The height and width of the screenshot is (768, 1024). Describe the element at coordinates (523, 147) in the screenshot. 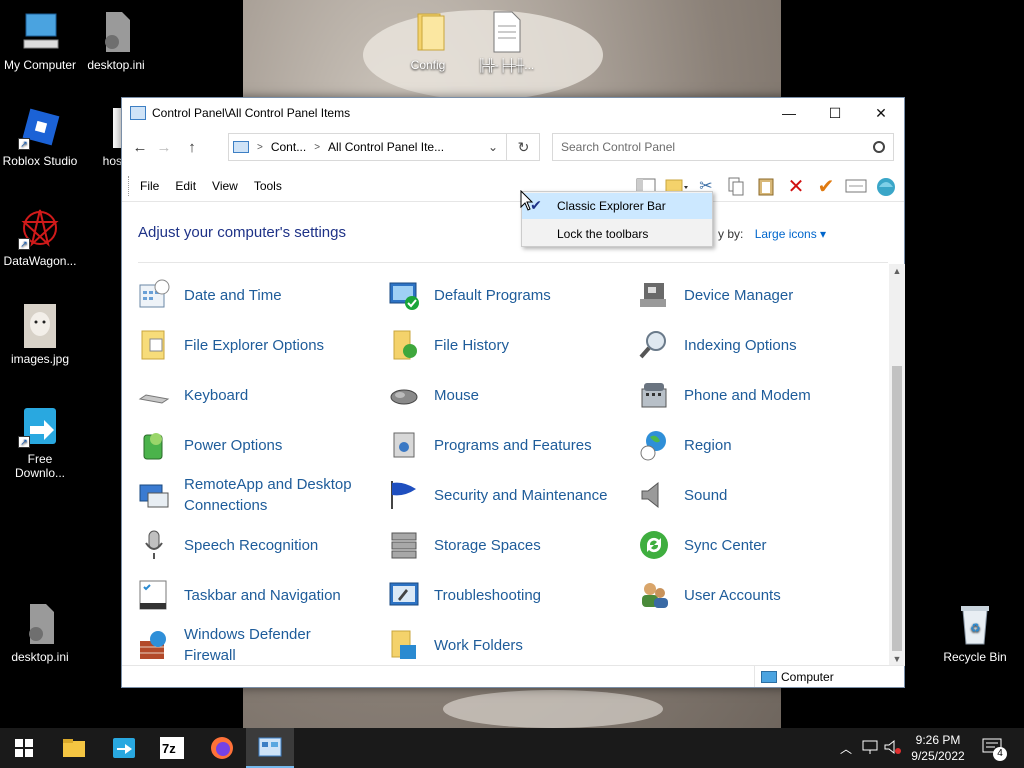

I see `refresh-button: ↻` at that location.